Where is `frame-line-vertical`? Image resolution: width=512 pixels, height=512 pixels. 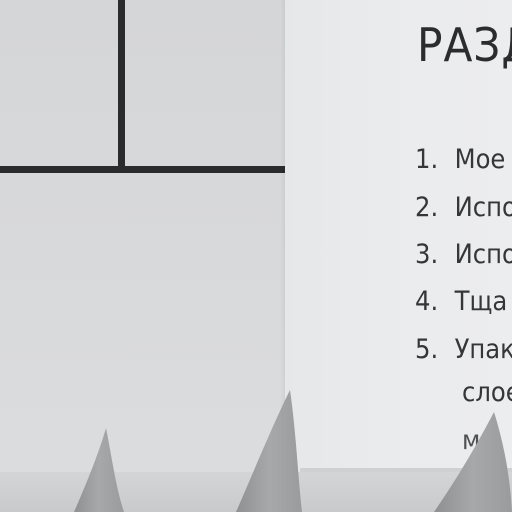 frame-line-vertical is located at coordinates (121, 86).